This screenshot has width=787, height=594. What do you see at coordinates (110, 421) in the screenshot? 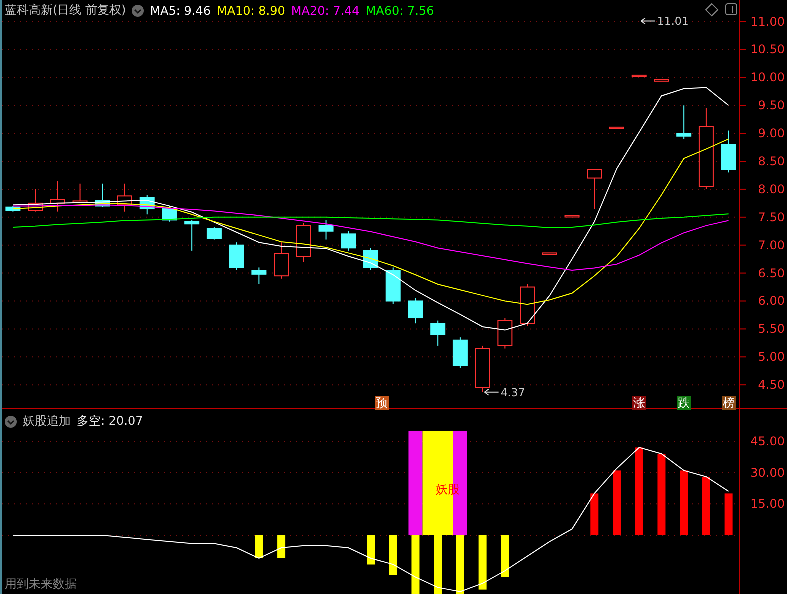
I see `indicator-reading: 多空: 20.07` at bounding box center [110, 421].